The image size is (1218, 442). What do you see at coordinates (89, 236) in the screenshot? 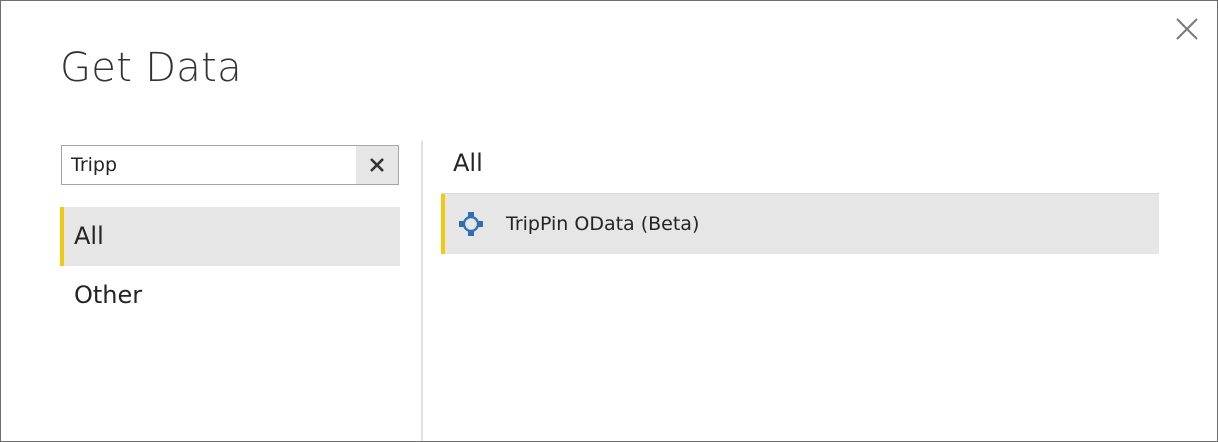
I see `category-item-label: All` at bounding box center [89, 236].